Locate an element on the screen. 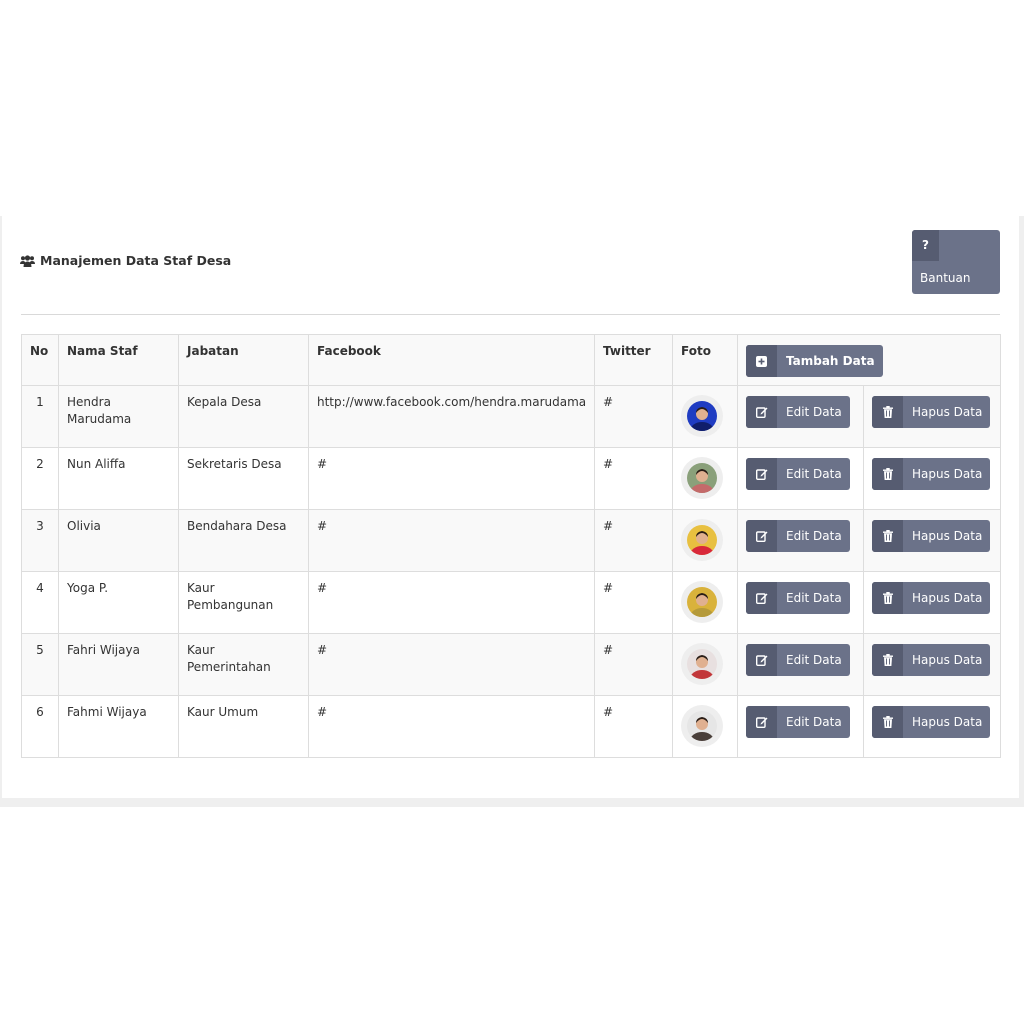 The width and height of the screenshot is (1024, 1024). cell-position: Bendahara Desa is located at coordinates (243, 540).